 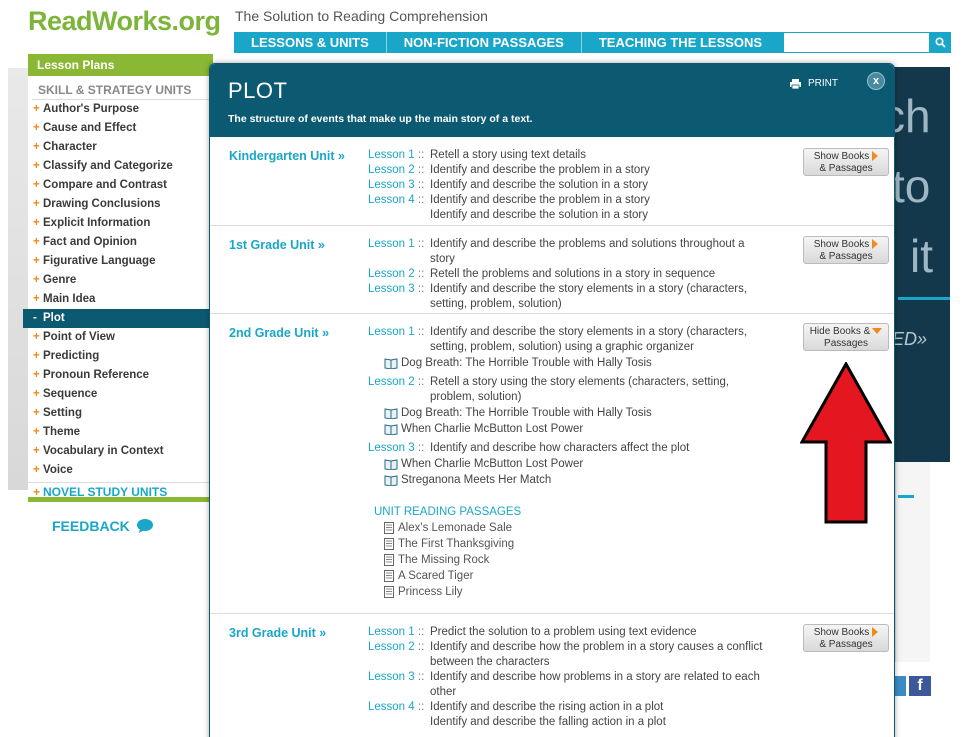 What do you see at coordinates (430, 592) in the screenshot?
I see `passage-title: Princess Lily` at bounding box center [430, 592].